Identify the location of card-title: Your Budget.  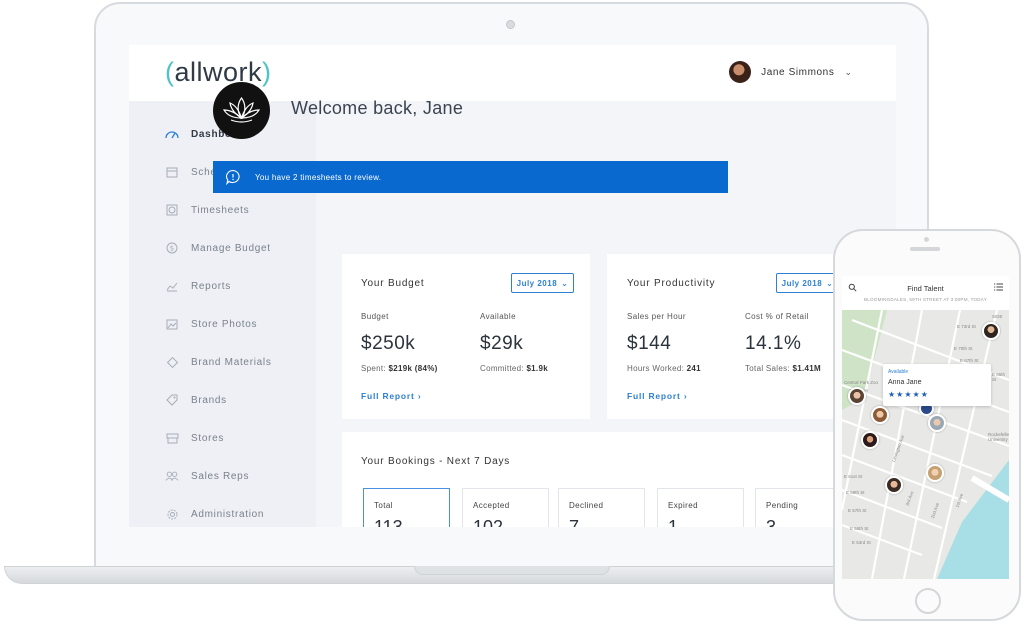
(393, 283).